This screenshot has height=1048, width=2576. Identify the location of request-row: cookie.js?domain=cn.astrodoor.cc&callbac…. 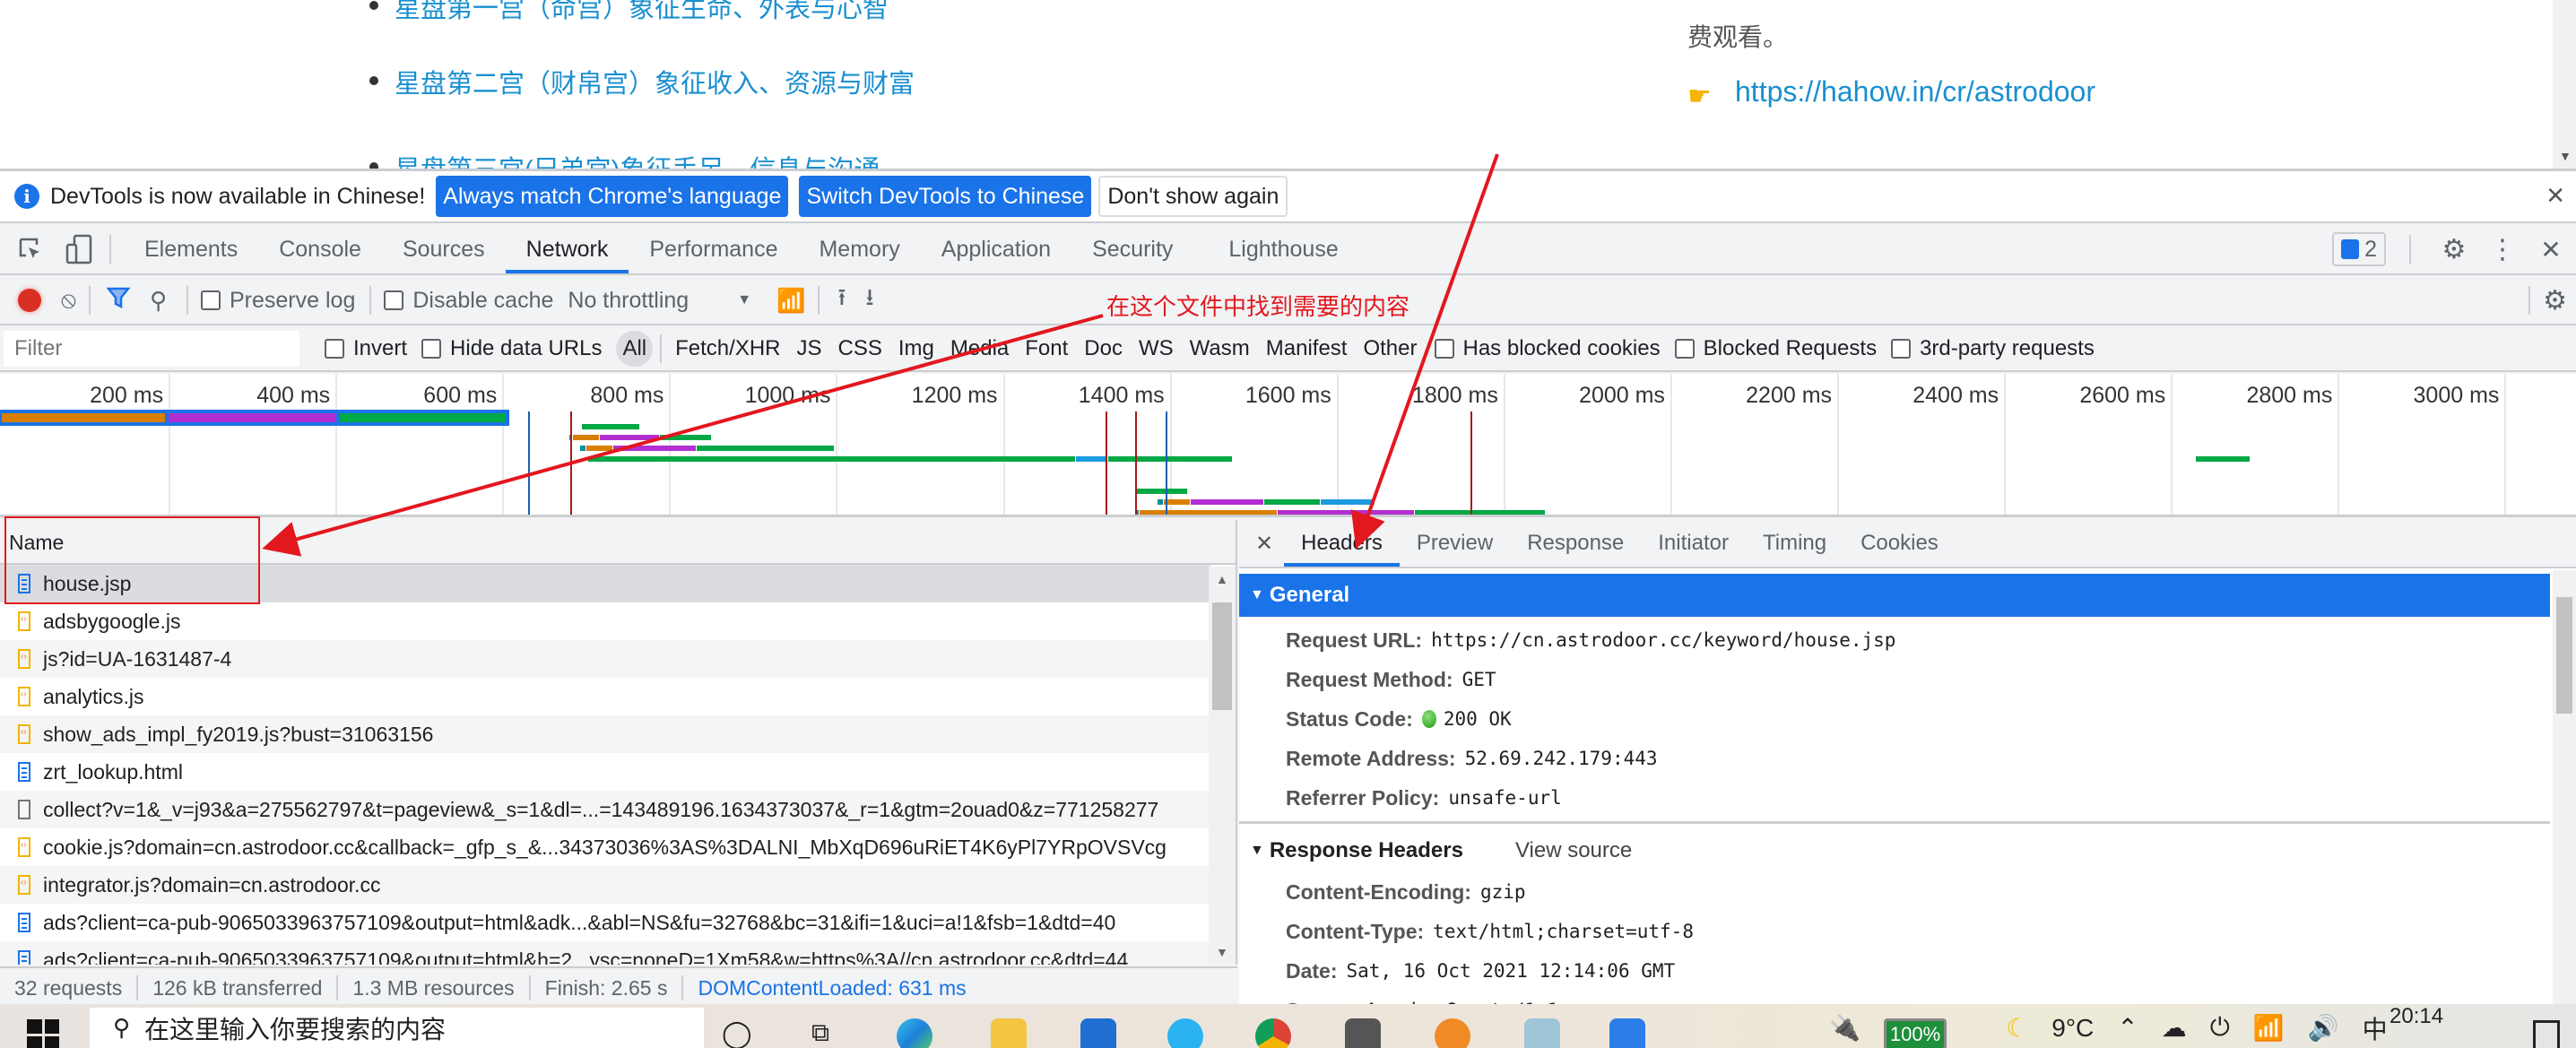
(605, 847).